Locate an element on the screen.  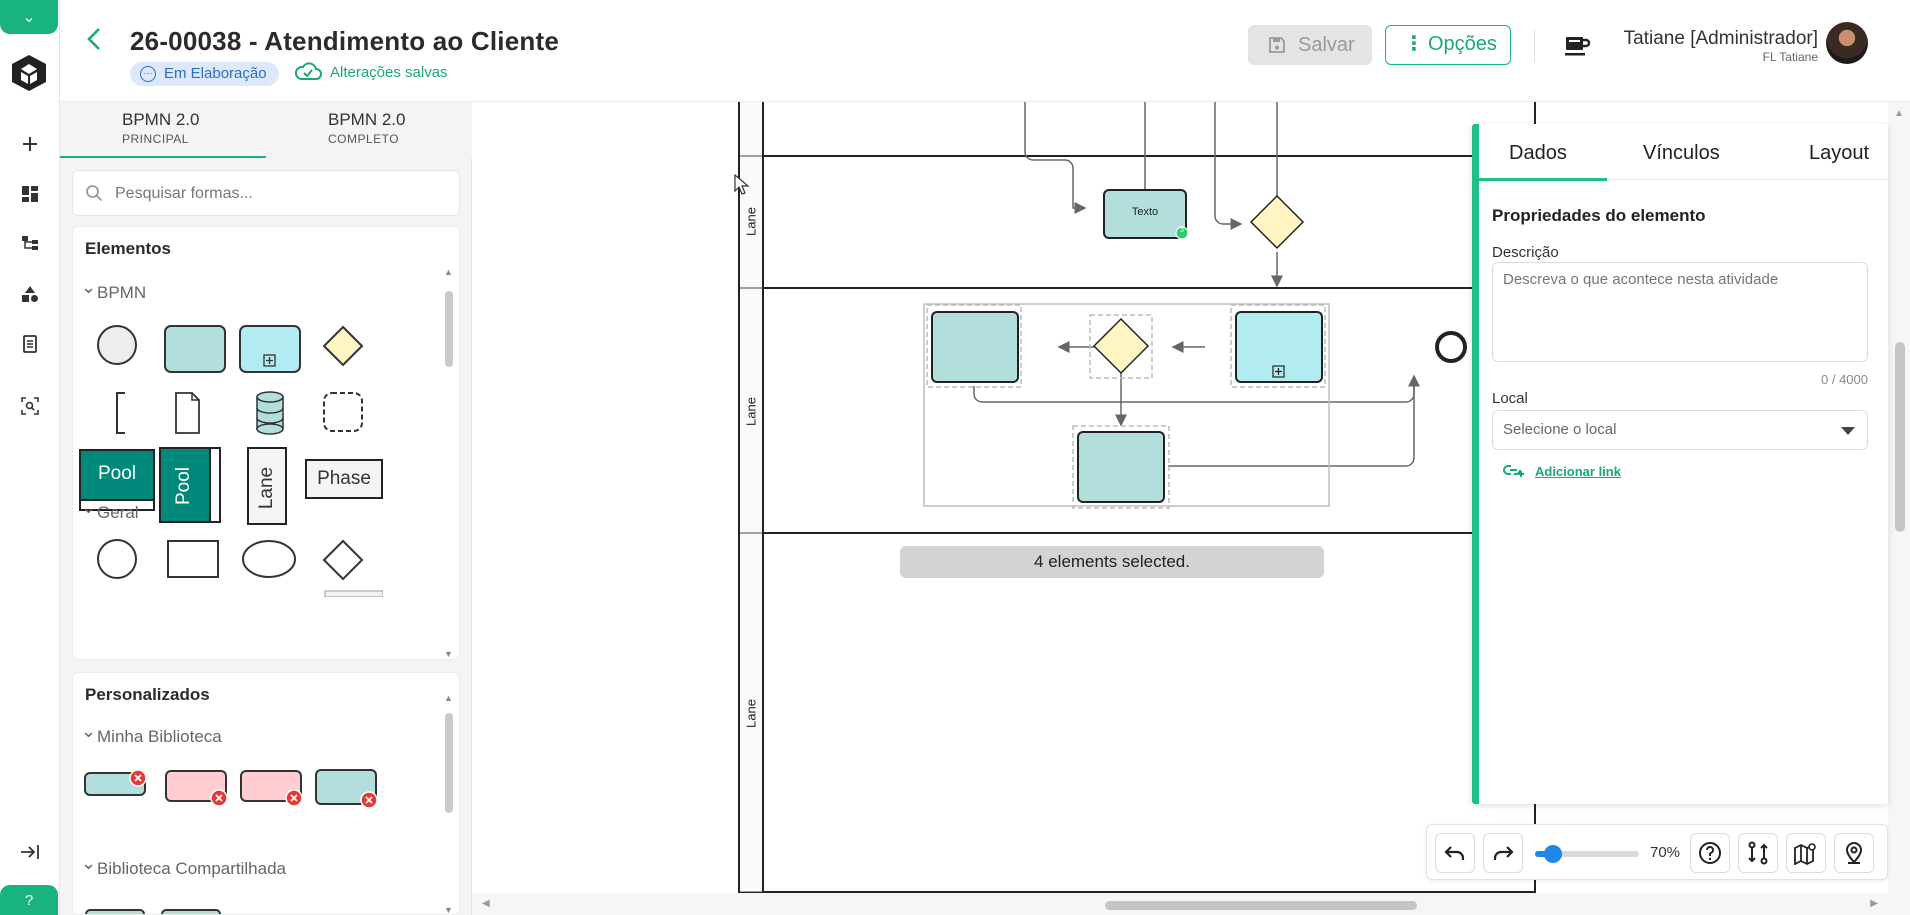
lane-shape: Lane is located at coordinates (267, 486).